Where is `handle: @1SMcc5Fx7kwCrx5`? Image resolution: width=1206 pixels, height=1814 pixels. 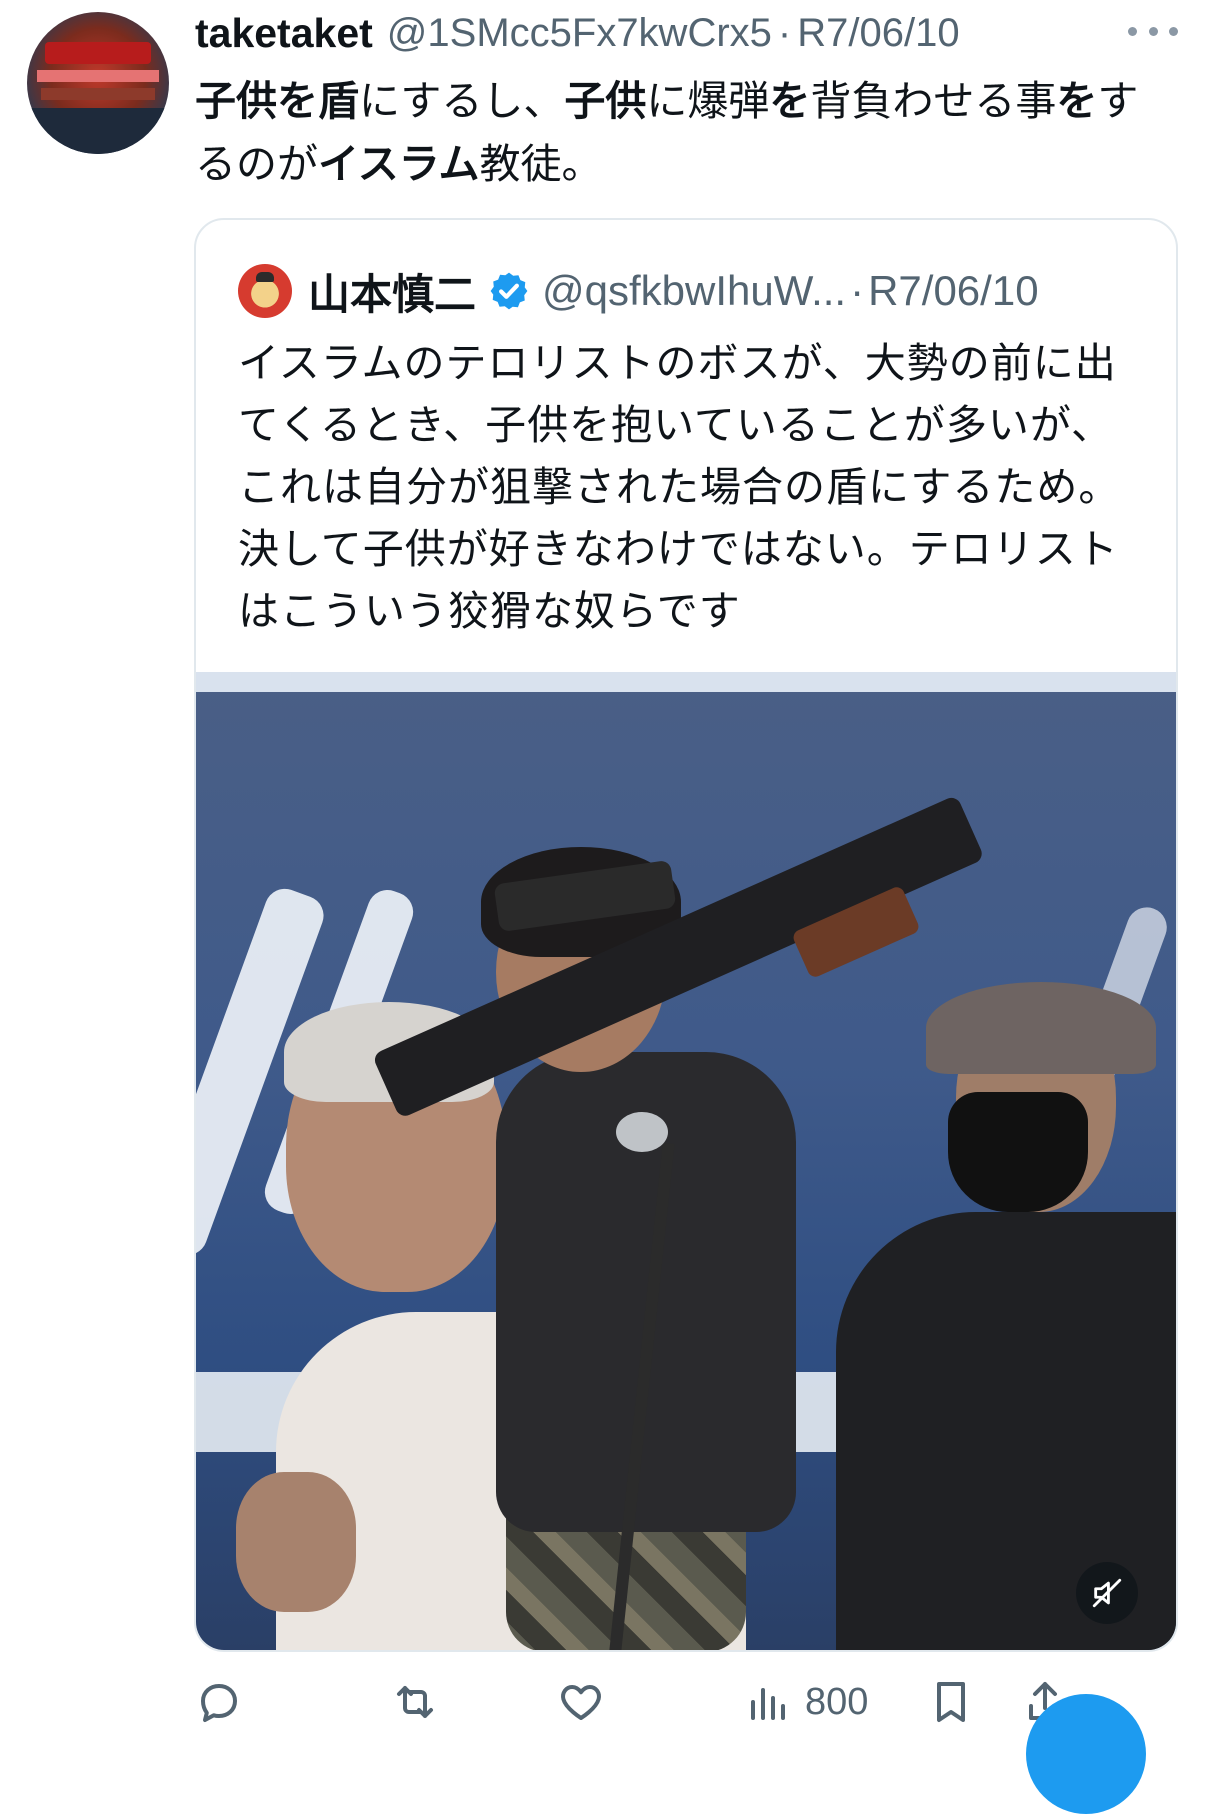
handle: @1SMcc5Fx7kwCrx5 is located at coordinates (579, 33).